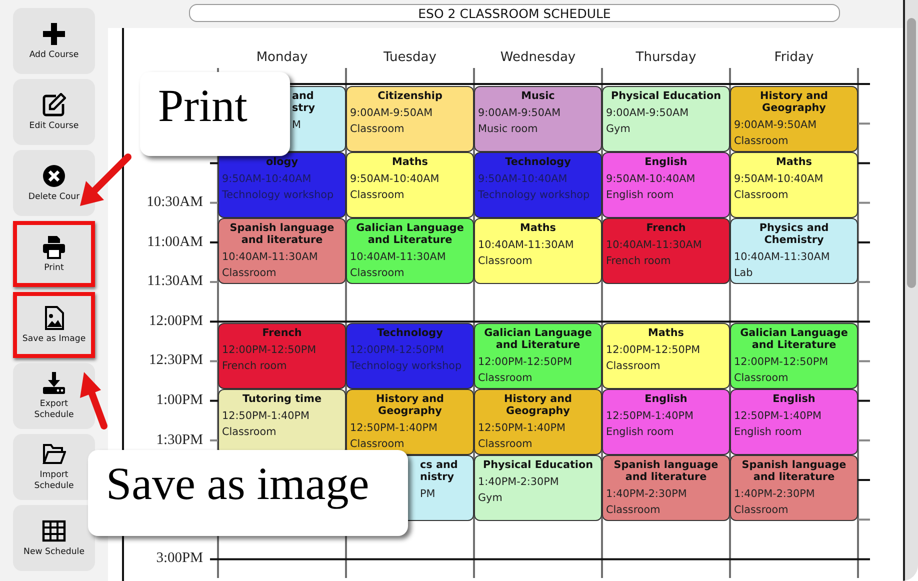  What do you see at coordinates (538, 339) in the screenshot?
I see `course-title: Galician Language and Literature` at bounding box center [538, 339].